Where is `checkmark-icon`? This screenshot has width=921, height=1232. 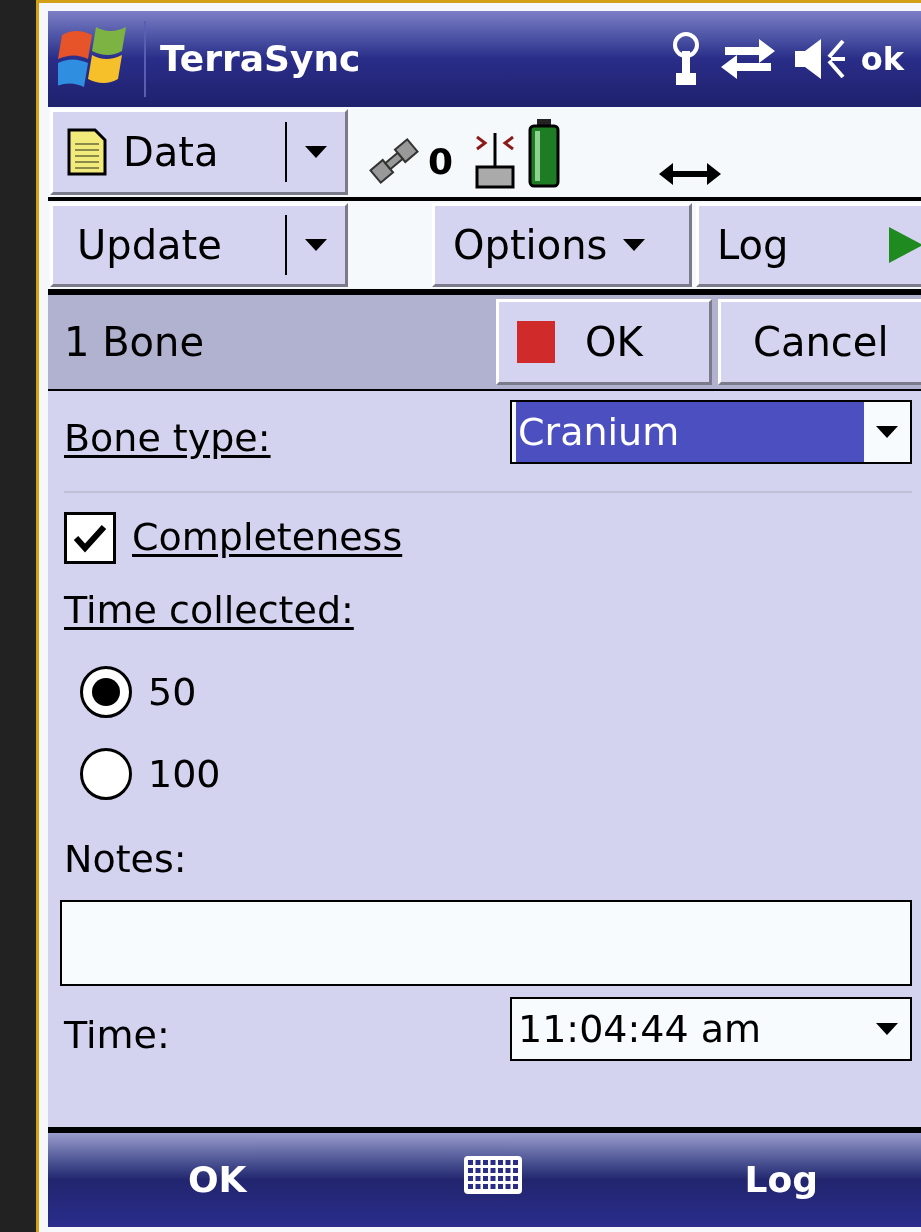 checkmark-icon is located at coordinates (90, 537).